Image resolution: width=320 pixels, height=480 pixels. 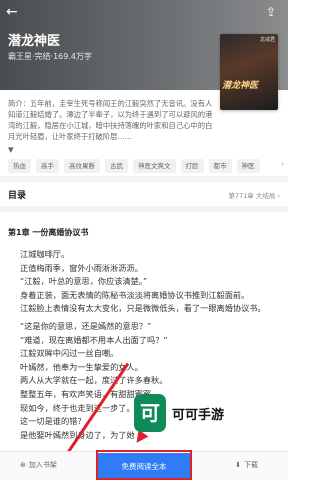 What do you see at coordinates (86, 325) in the screenshot?
I see `content-line: “这是你的意思，还是嫣然的意思？”` at bounding box center [86, 325].